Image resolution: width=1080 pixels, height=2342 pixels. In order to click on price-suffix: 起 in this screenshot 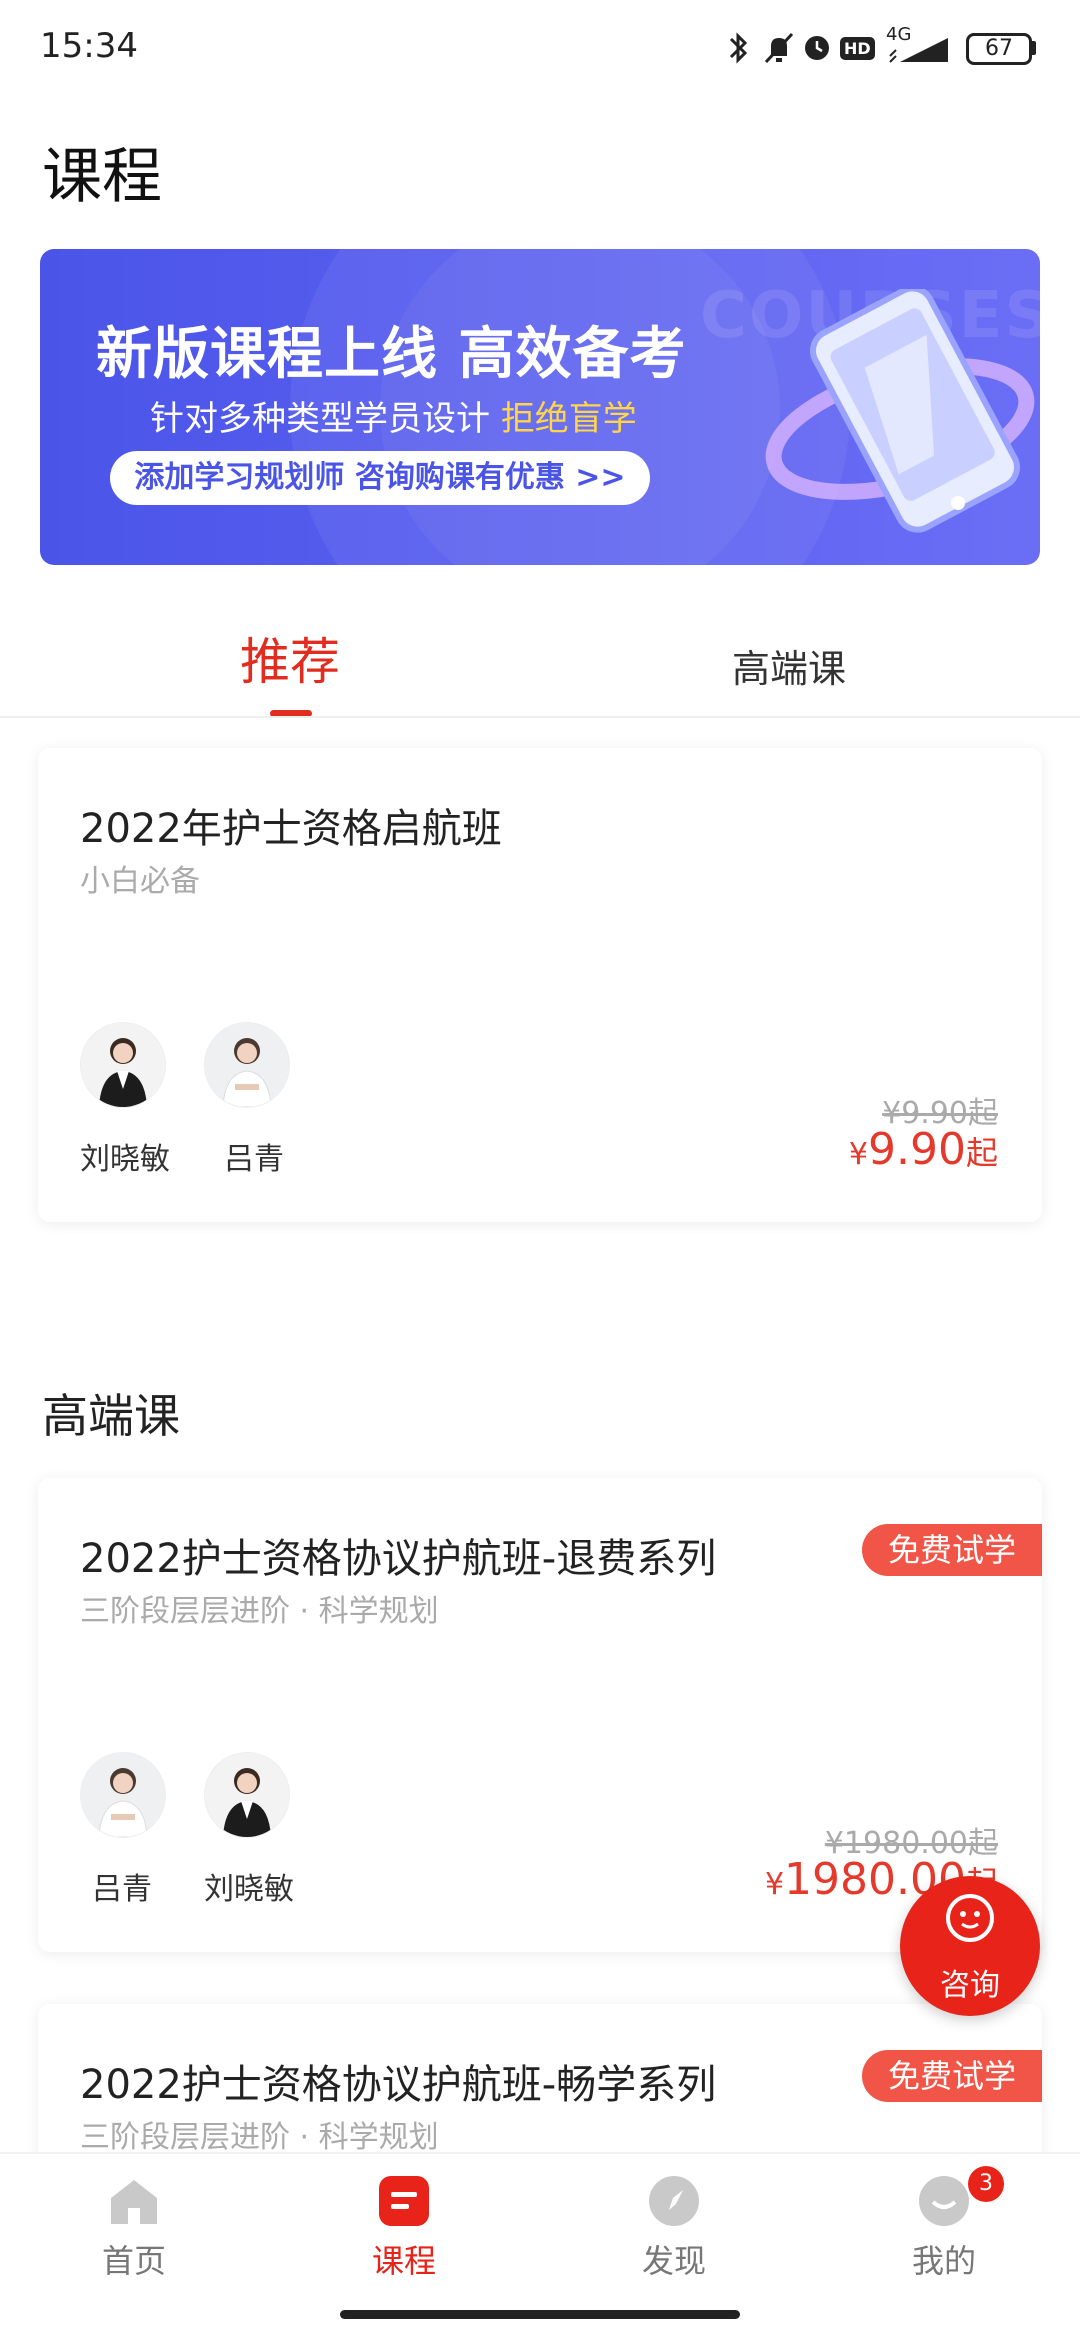, I will do `click(981, 1153)`.